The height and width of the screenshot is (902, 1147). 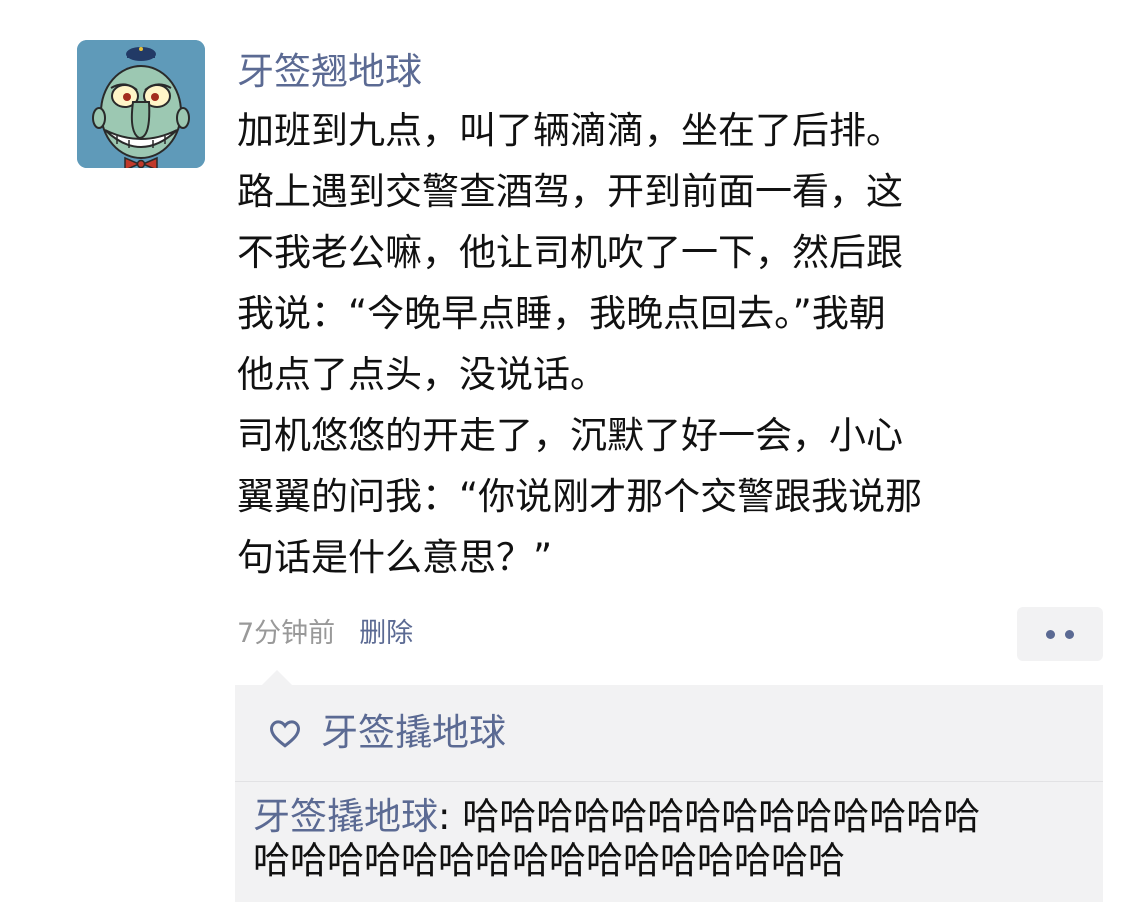 I want to click on comment-text: 哈哈哈哈哈哈哈哈哈哈哈哈哈哈, so click(x=721, y=816).